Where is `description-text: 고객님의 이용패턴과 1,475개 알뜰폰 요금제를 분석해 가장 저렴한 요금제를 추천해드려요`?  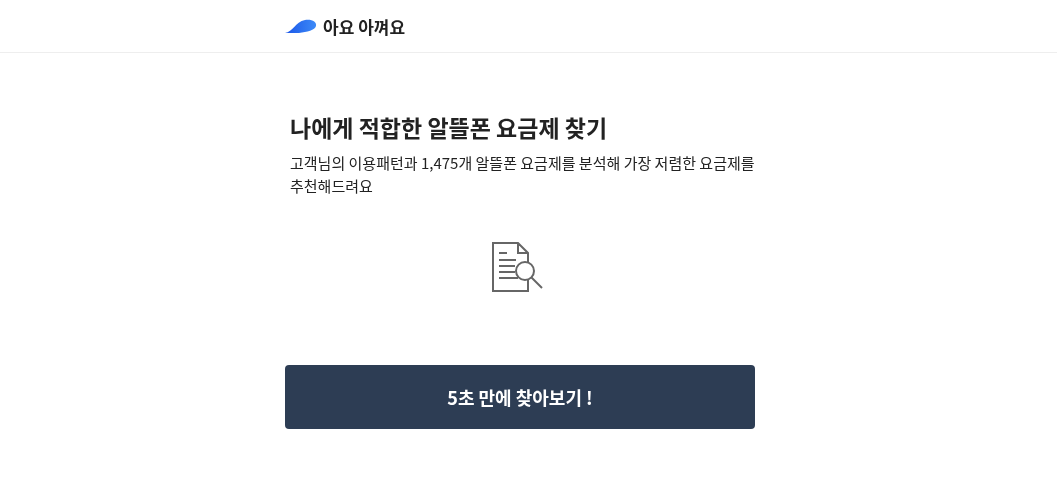
description-text: 고객님의 이용패턴과 1,475개 알뜰폰 요금제를 분석해 가장 저렴한 요금제를 추천해드려요 is located at coordinates (522, 174).